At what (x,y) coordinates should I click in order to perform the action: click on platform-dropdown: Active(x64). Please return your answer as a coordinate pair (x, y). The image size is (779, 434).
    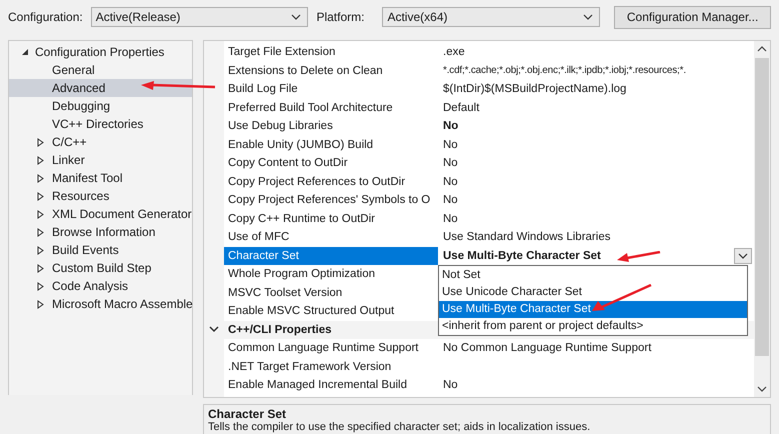
    Looking at the image, I should click on (491, 17).